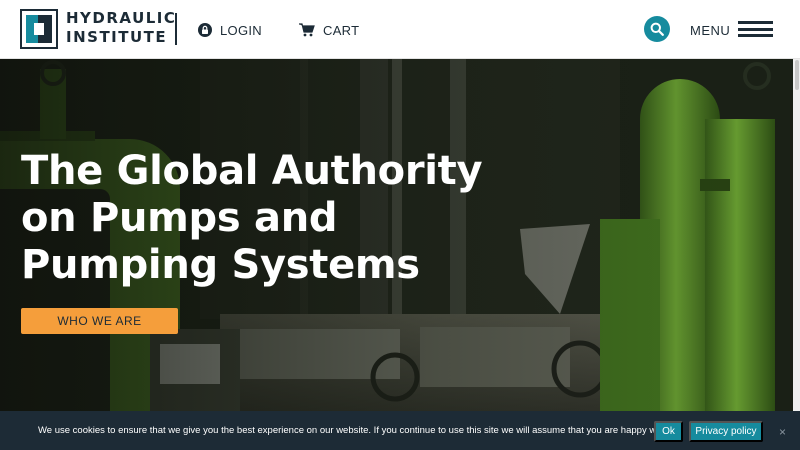 The image size is (800, 450). Describe the element at coordinates (176, 29) in the screenshot. I see `logo-divider` at that location.